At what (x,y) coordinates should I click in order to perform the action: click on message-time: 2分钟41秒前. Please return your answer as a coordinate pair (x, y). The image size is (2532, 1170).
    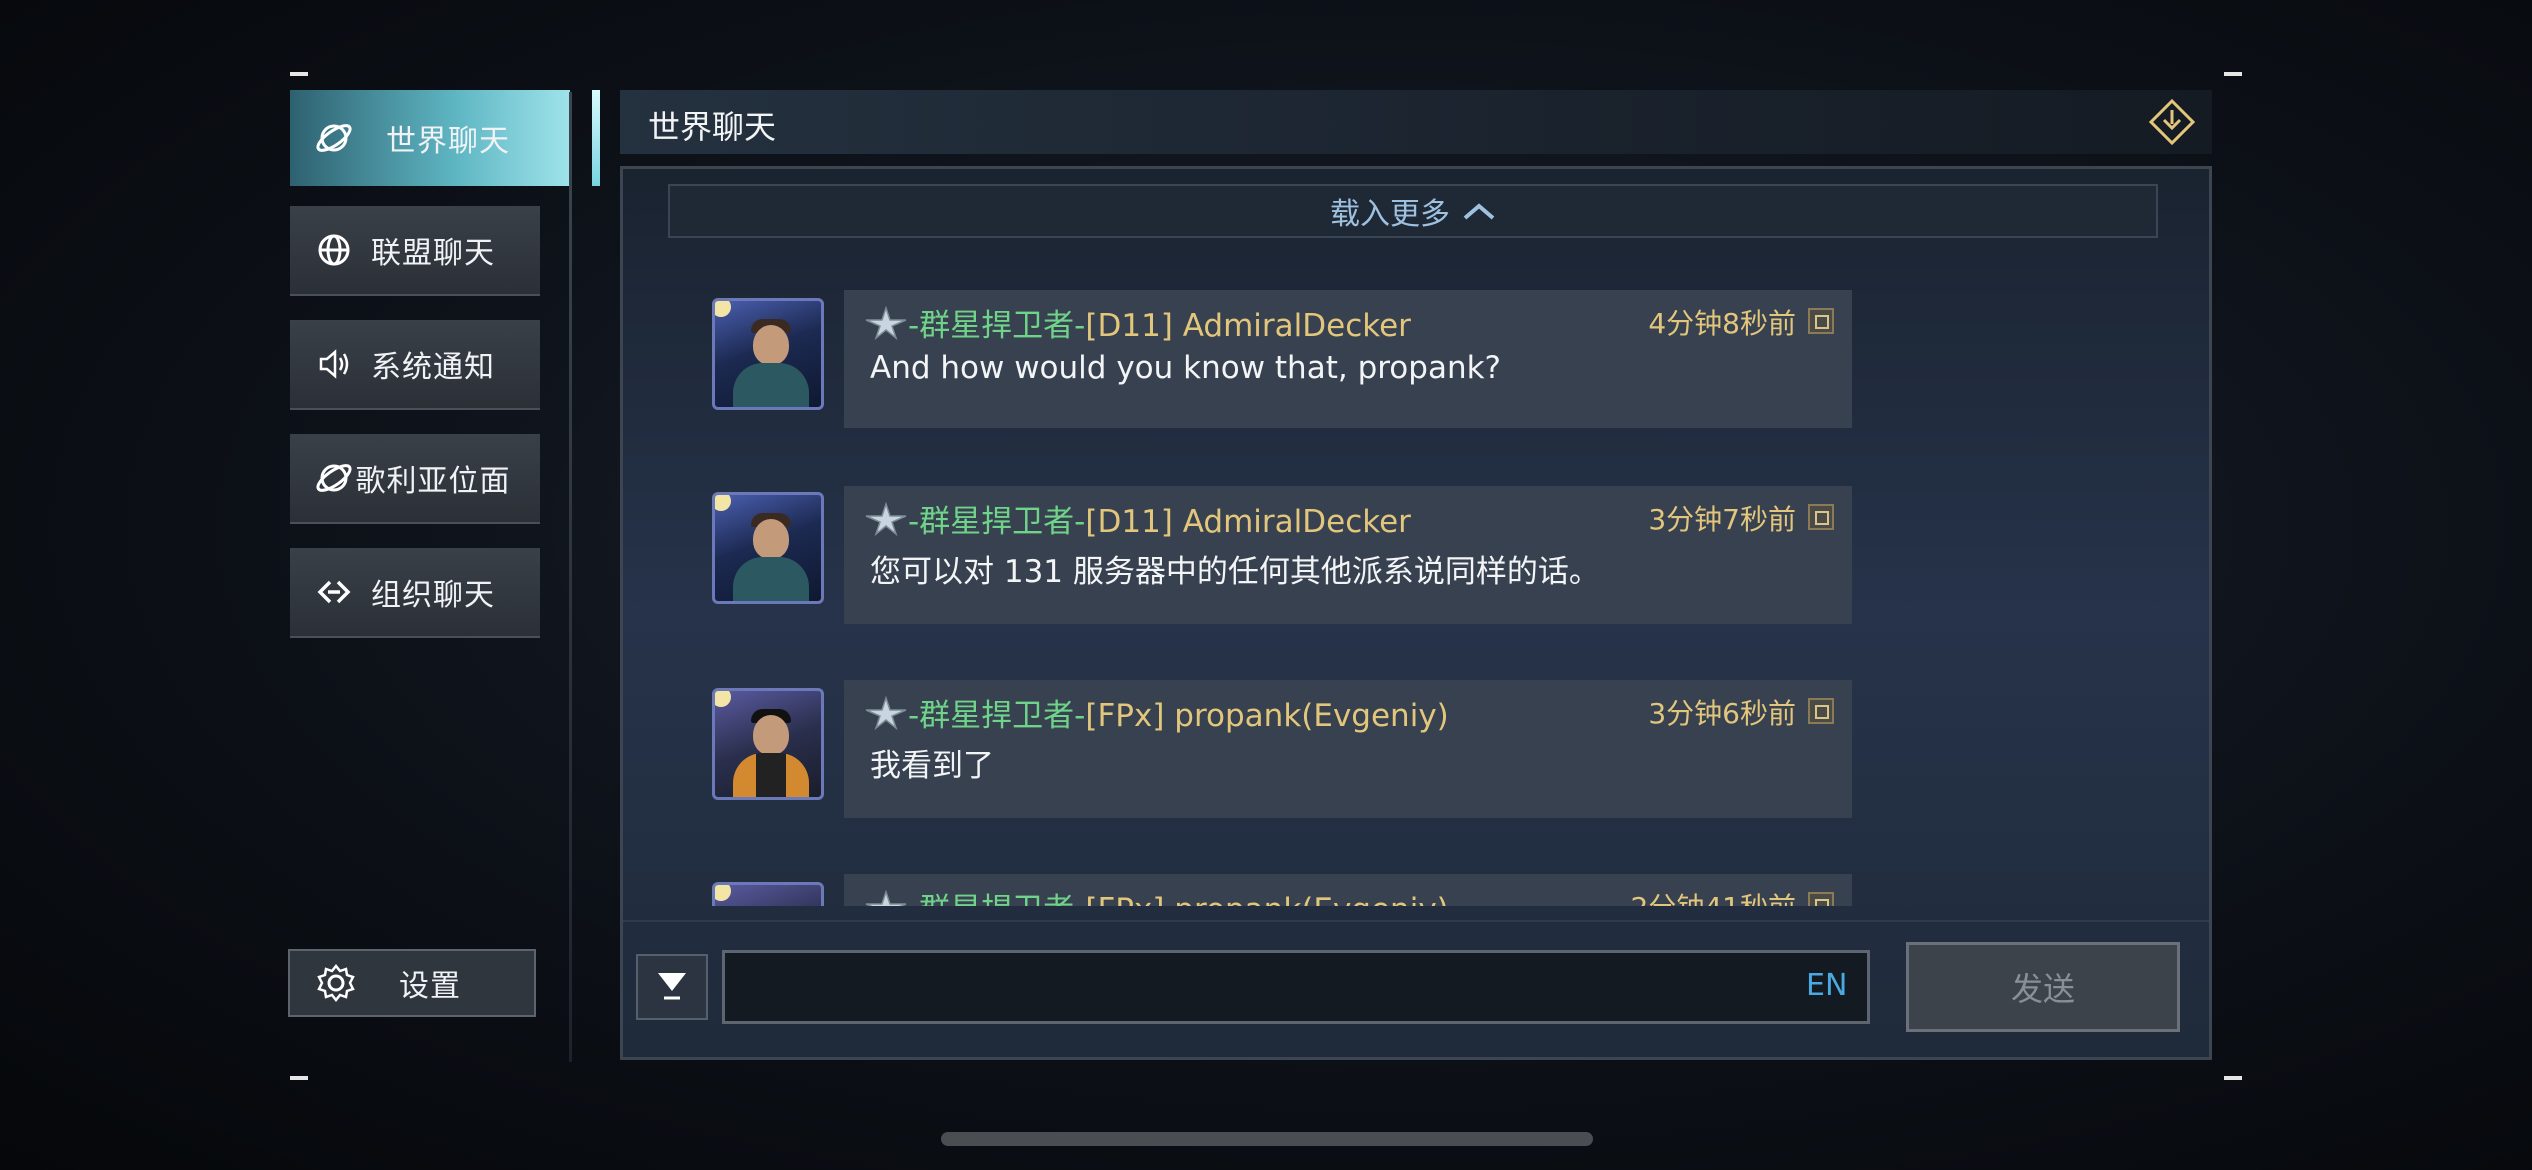
    Looking at the image, I should click on (1713, 896).